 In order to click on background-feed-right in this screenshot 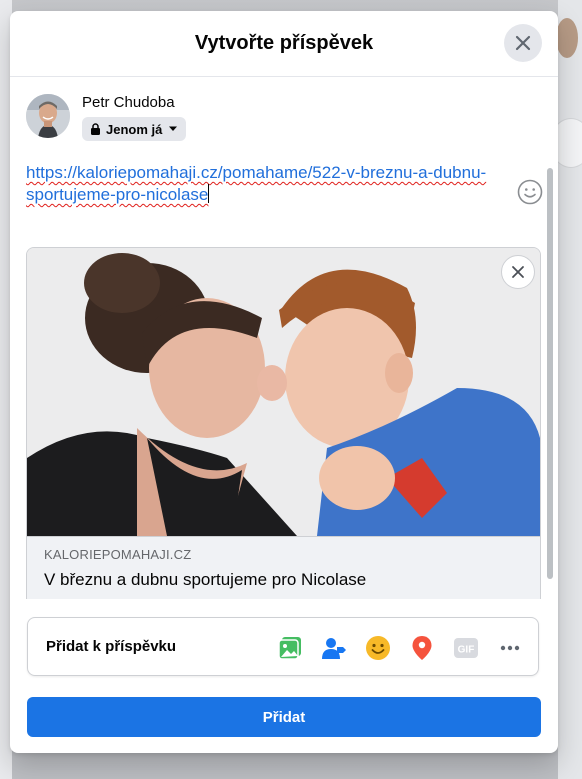, I will do `click(570, 389)`.